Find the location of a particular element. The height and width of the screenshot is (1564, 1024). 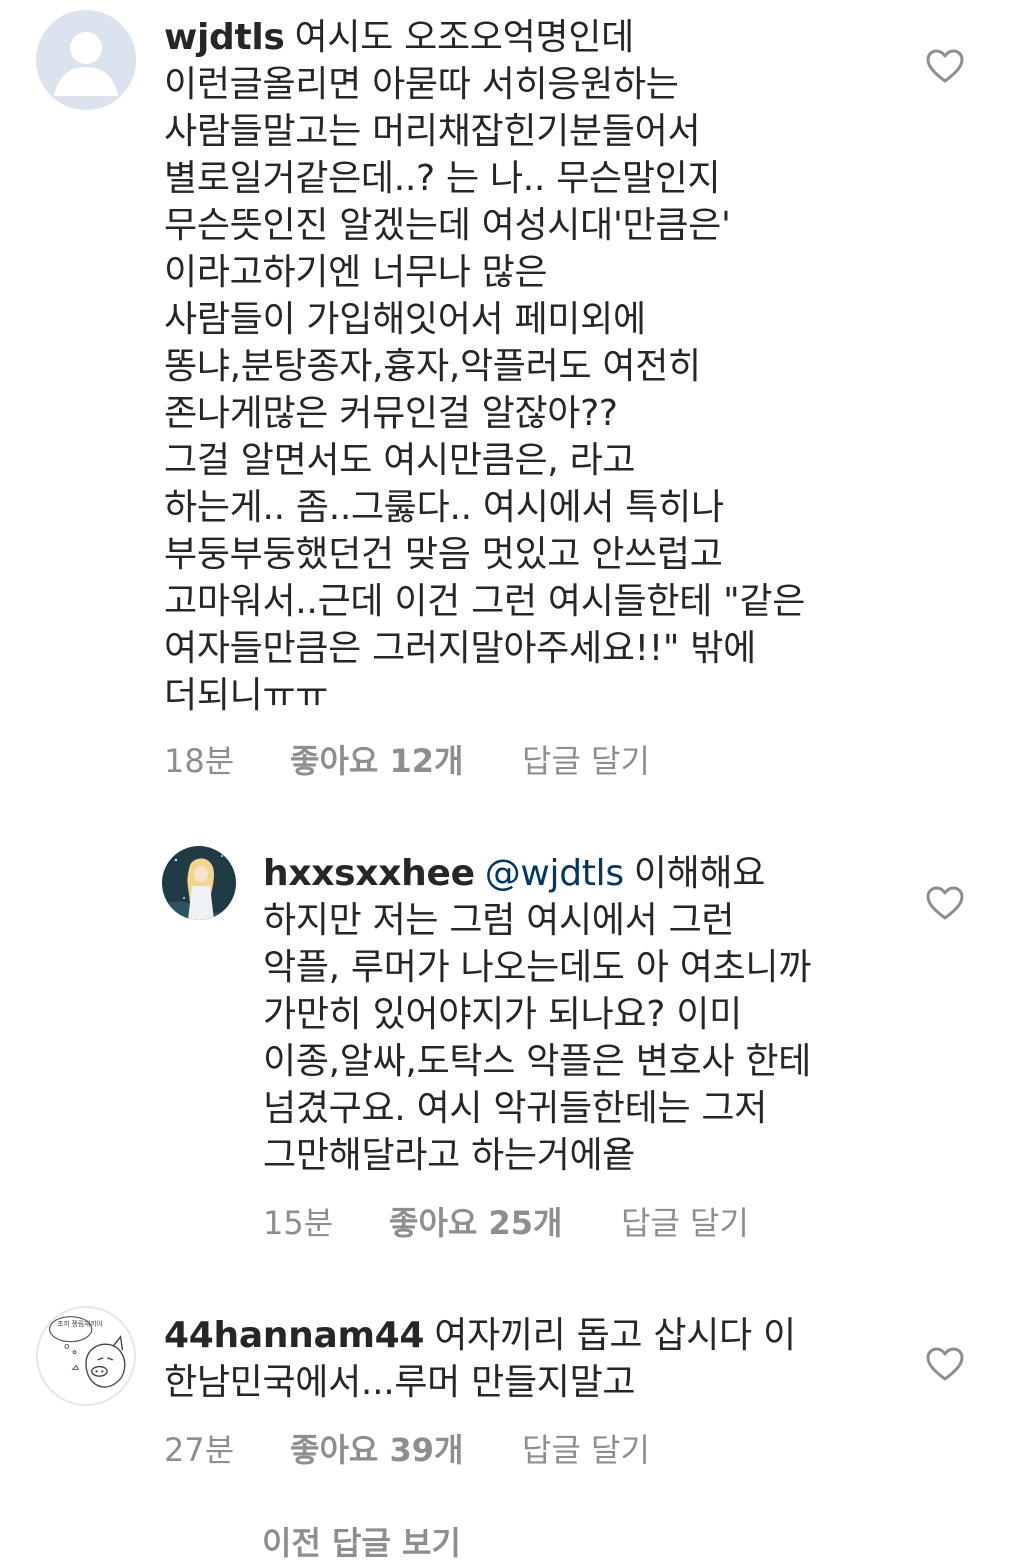

comment-meta: 27분 좋아요 39개 답글 달기 is located at coordinates (407, 1448).